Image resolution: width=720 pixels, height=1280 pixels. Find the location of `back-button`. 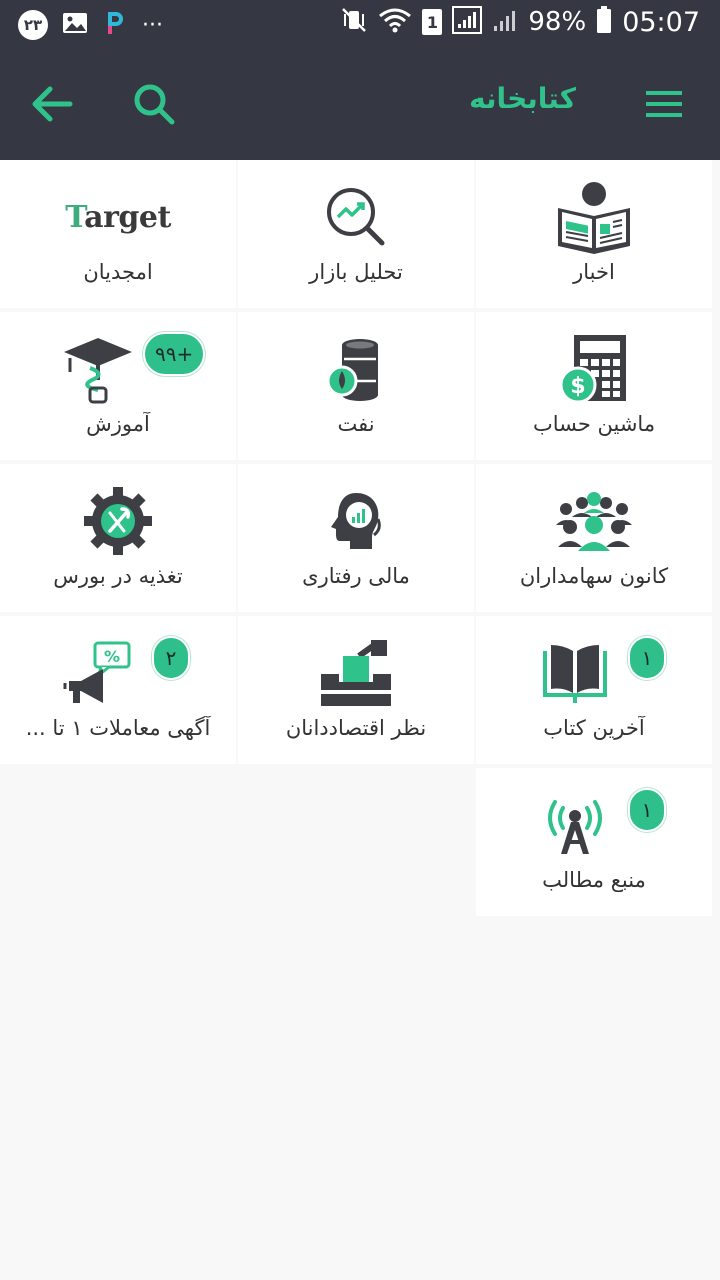

back-button is located at coordinates (52, 104).